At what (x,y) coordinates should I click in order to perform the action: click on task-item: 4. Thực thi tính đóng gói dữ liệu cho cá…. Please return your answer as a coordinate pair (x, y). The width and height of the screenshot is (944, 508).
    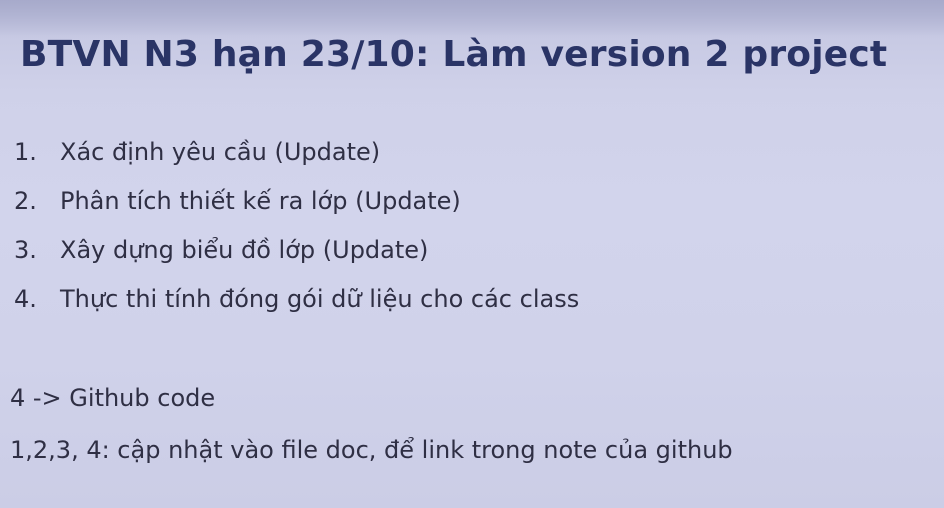
    Looking at the image, I should click on (296, 309).